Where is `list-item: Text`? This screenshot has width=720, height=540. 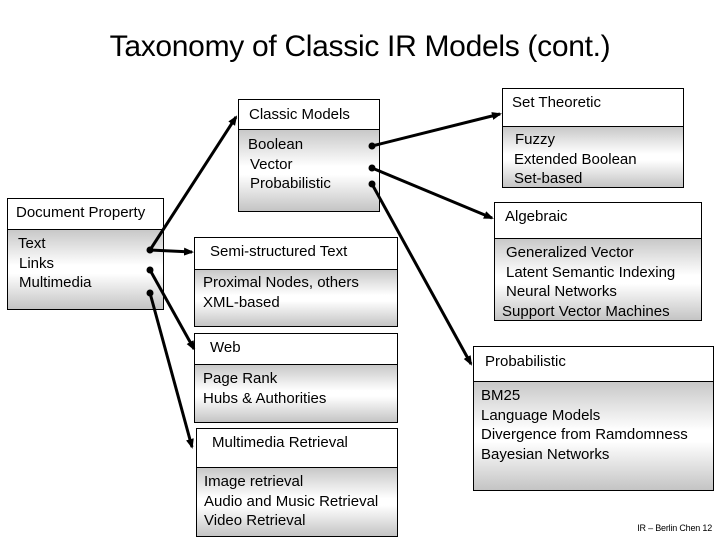
list-item: Text is located at coordinates (32, 243).